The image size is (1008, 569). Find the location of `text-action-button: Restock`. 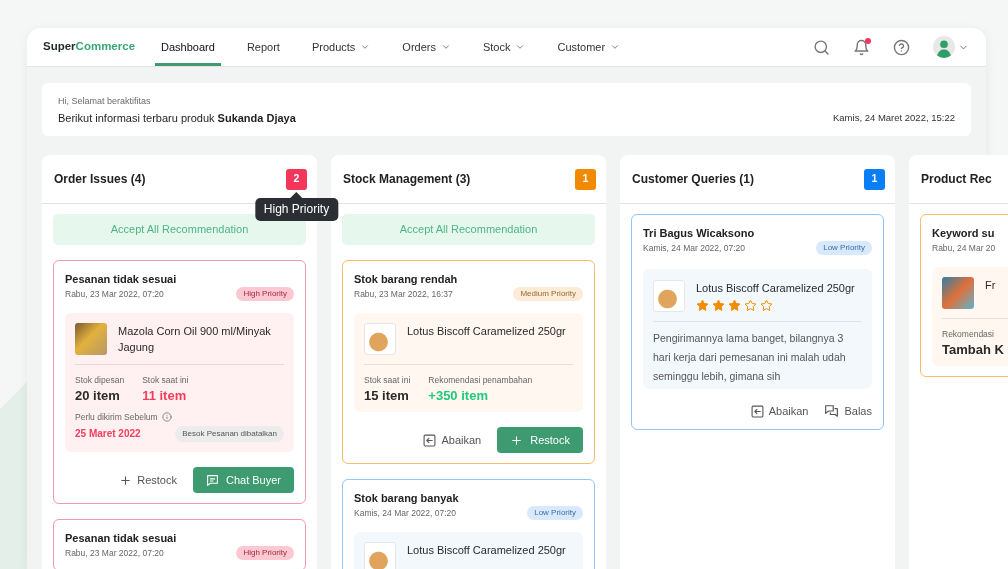

text-action-button: Restock is located at coordinates (148, 480).